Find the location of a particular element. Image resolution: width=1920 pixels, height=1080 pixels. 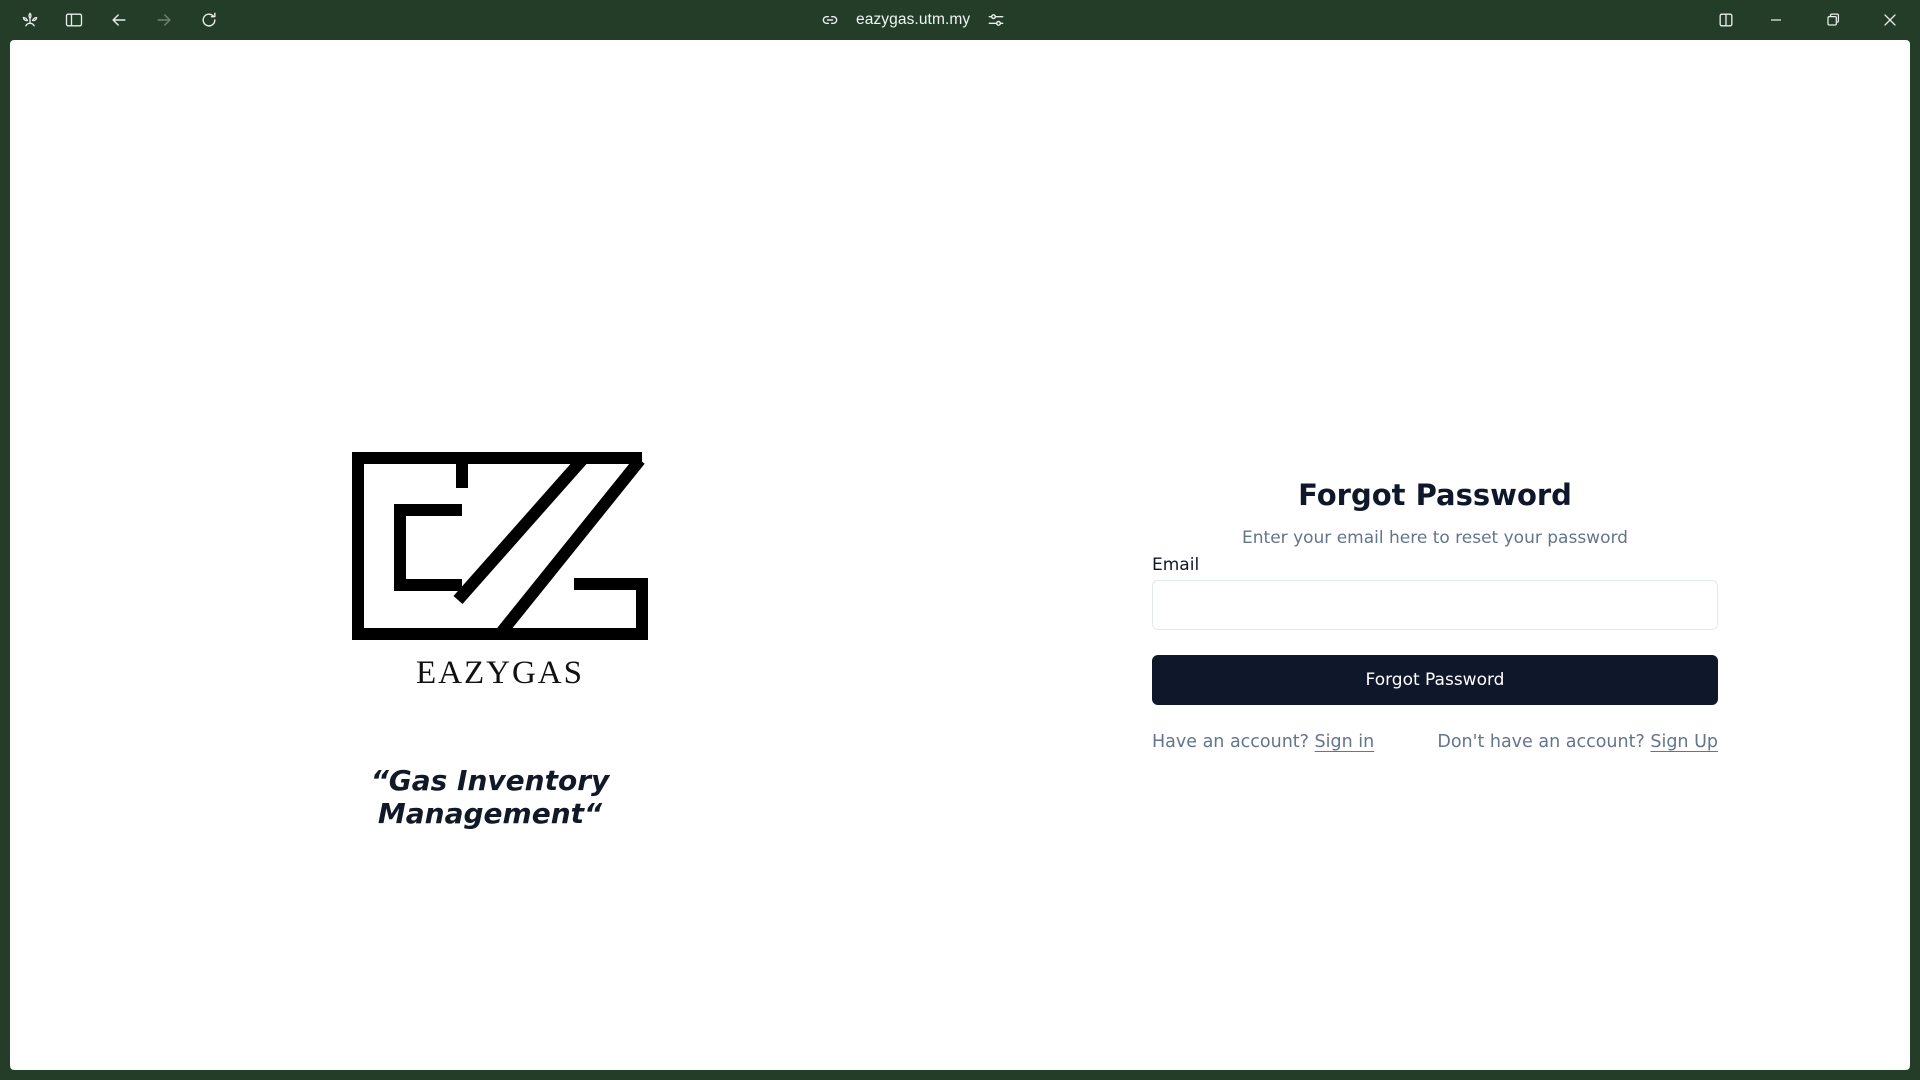

logo-wordmark: EAZYGAS is located at coordinates (500, 673).